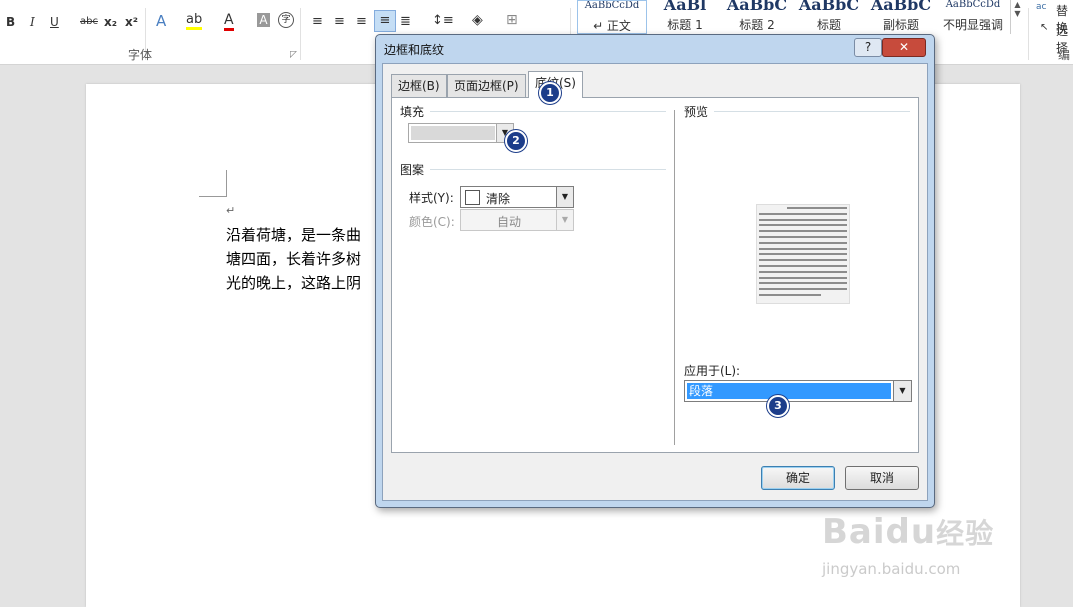 Image resolution: width=1073 pixels, height=607 pixels. I want to click on style-label: 不明显强调, so click(972, 25).